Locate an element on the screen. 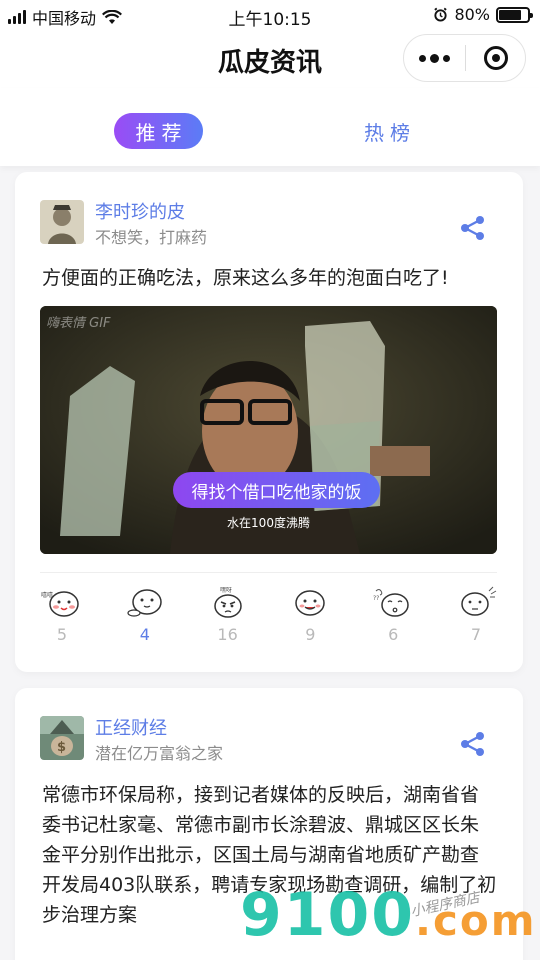 Image resolution: width=540 pixels, height=960 pixels. site-watermark: 9100.com is located at coordinates (388, 915).